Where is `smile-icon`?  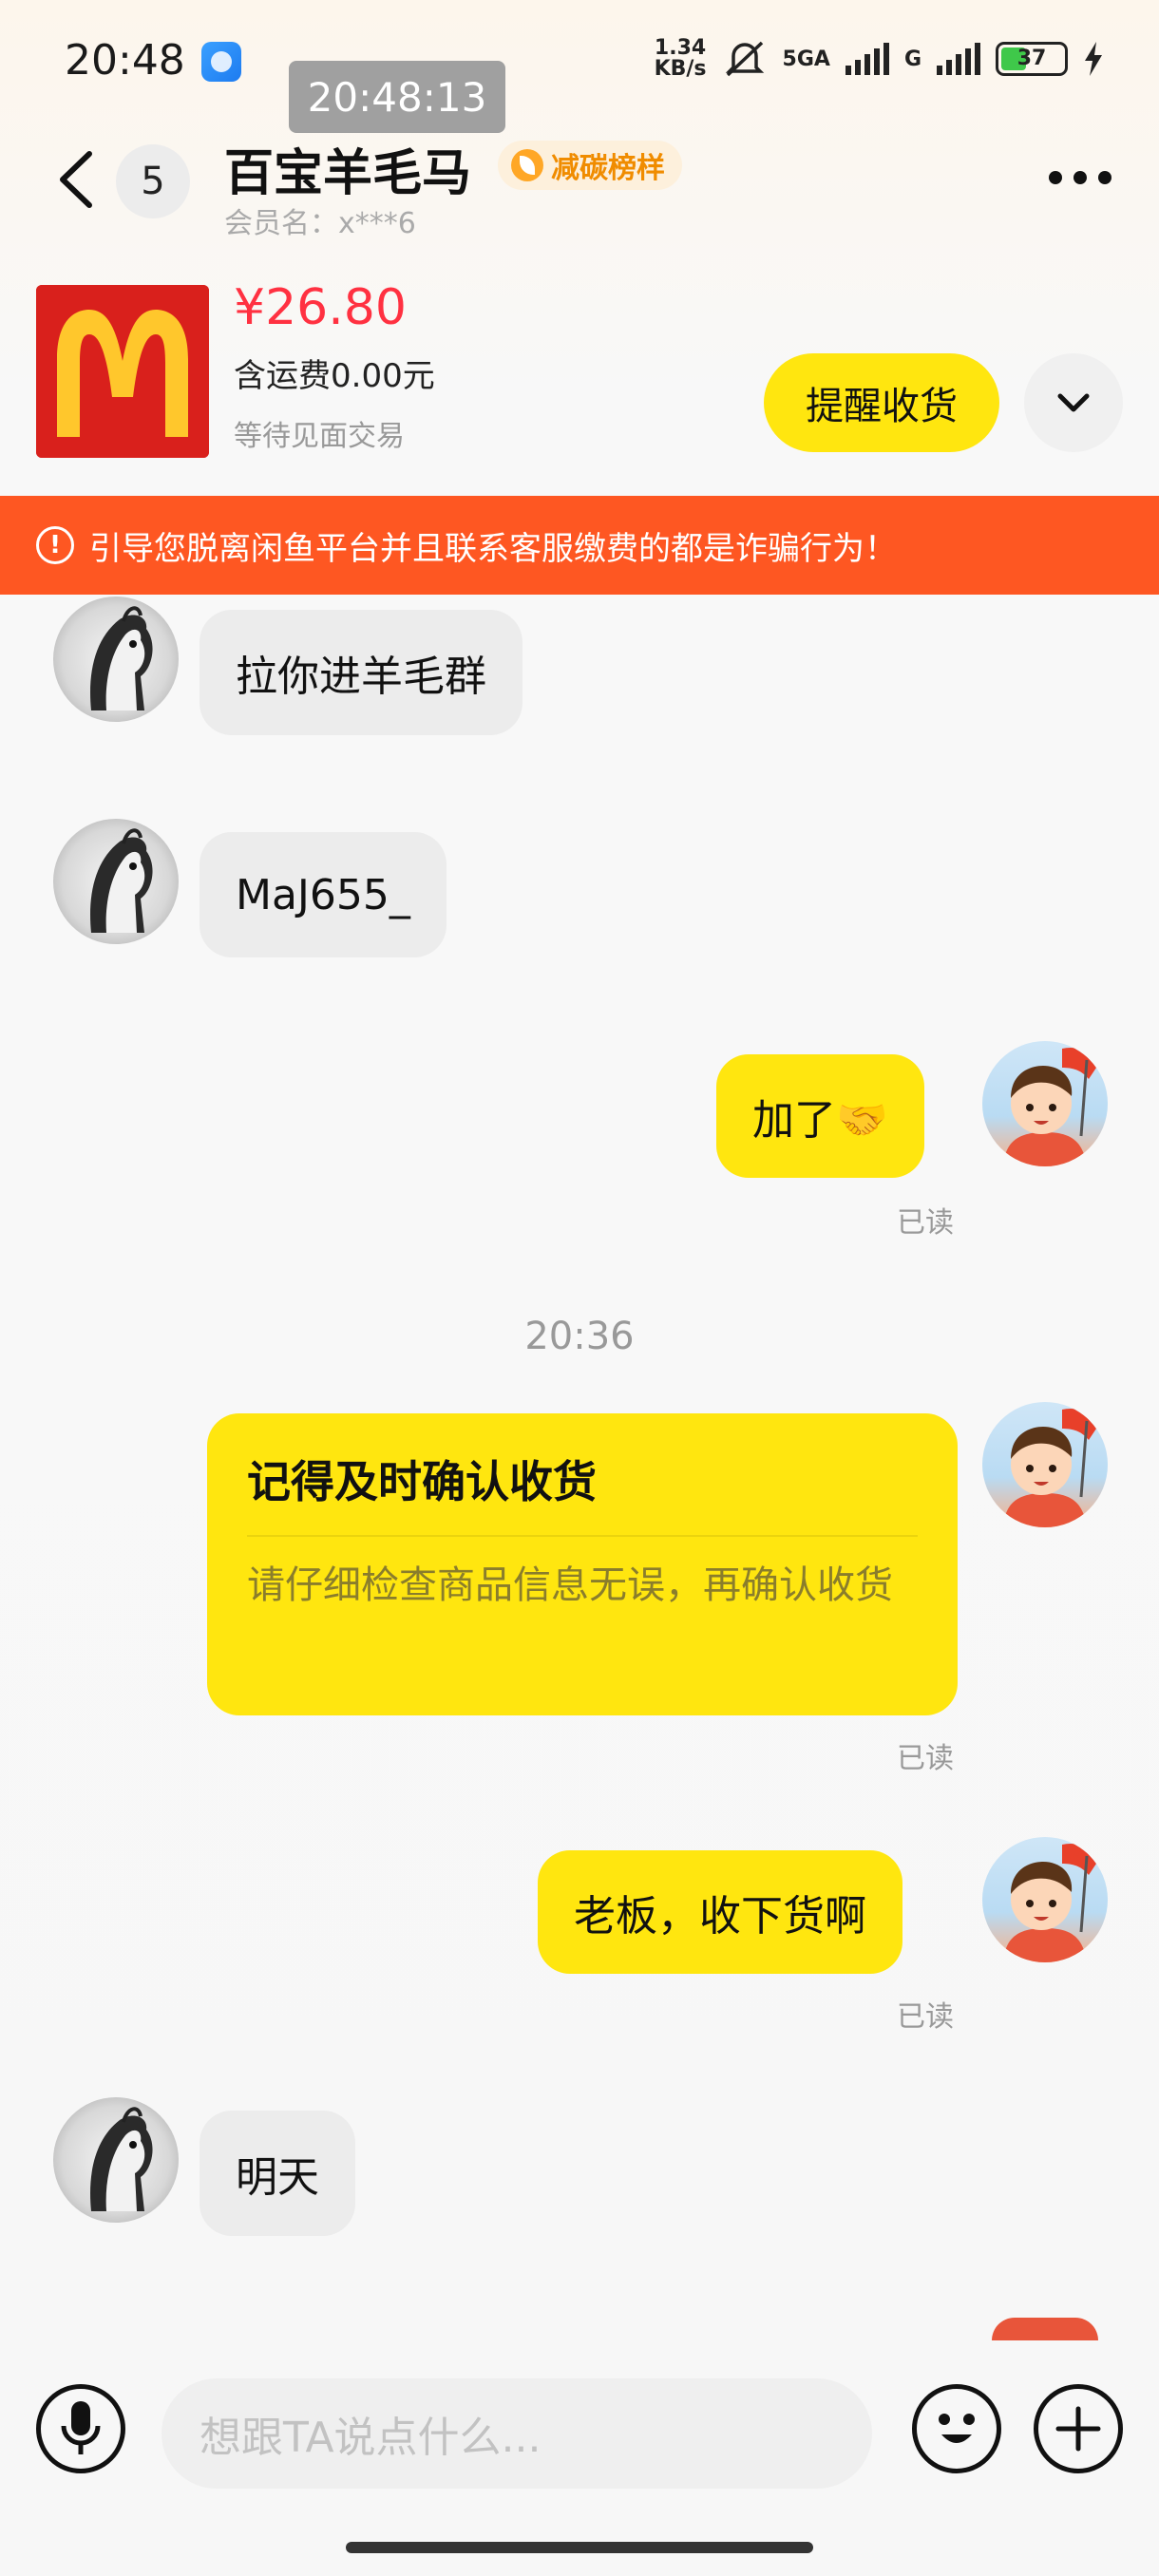 smile-icon is located at coordinates (957, 2428).